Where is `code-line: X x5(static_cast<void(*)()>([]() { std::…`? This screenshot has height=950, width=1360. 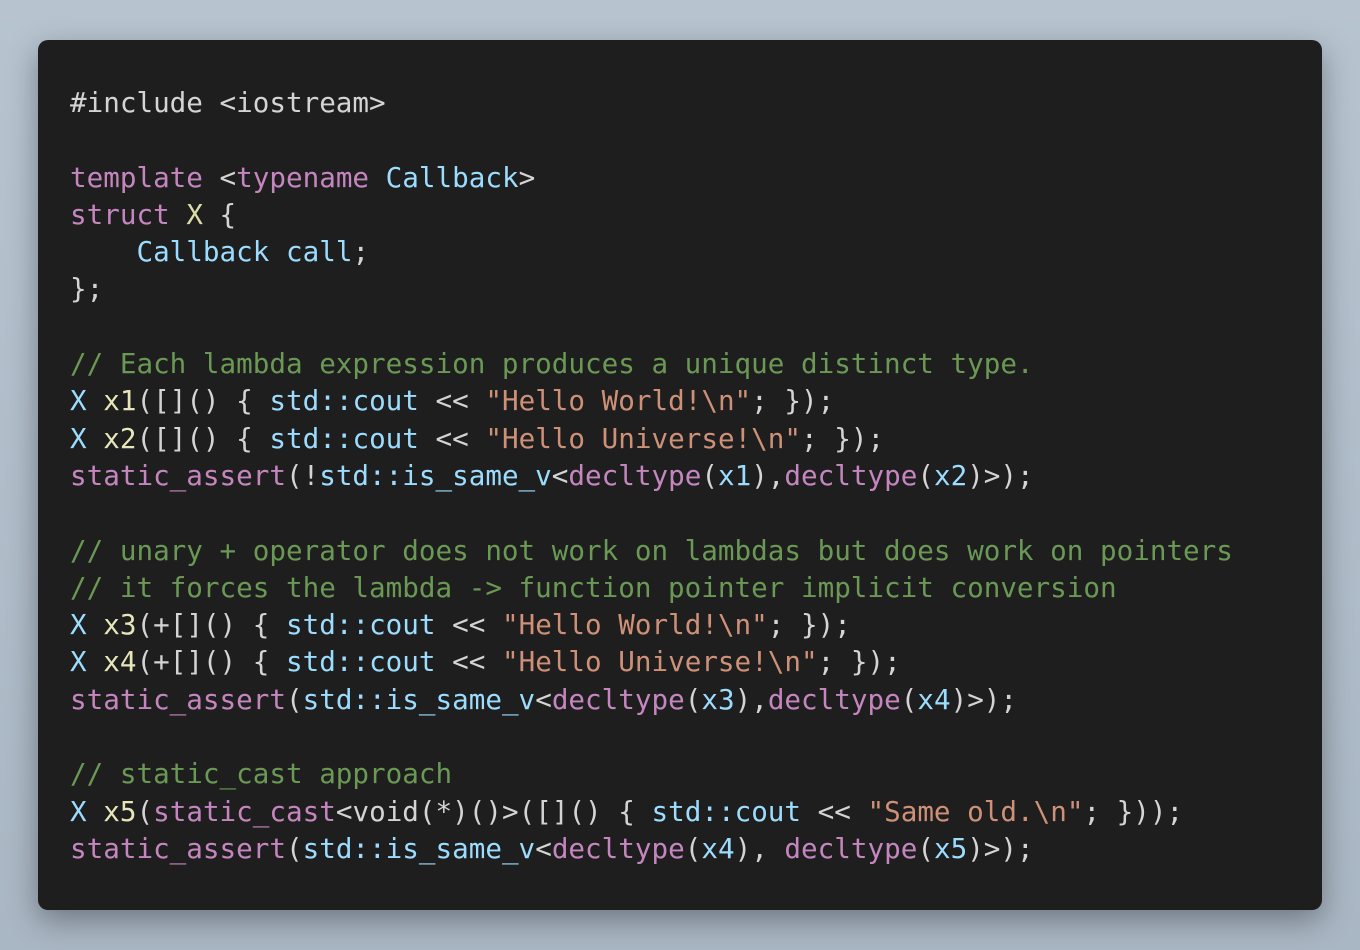 code-line: X x5(static_cast<void(*)()>([]() { std::… is located at coordinates (696, 811).